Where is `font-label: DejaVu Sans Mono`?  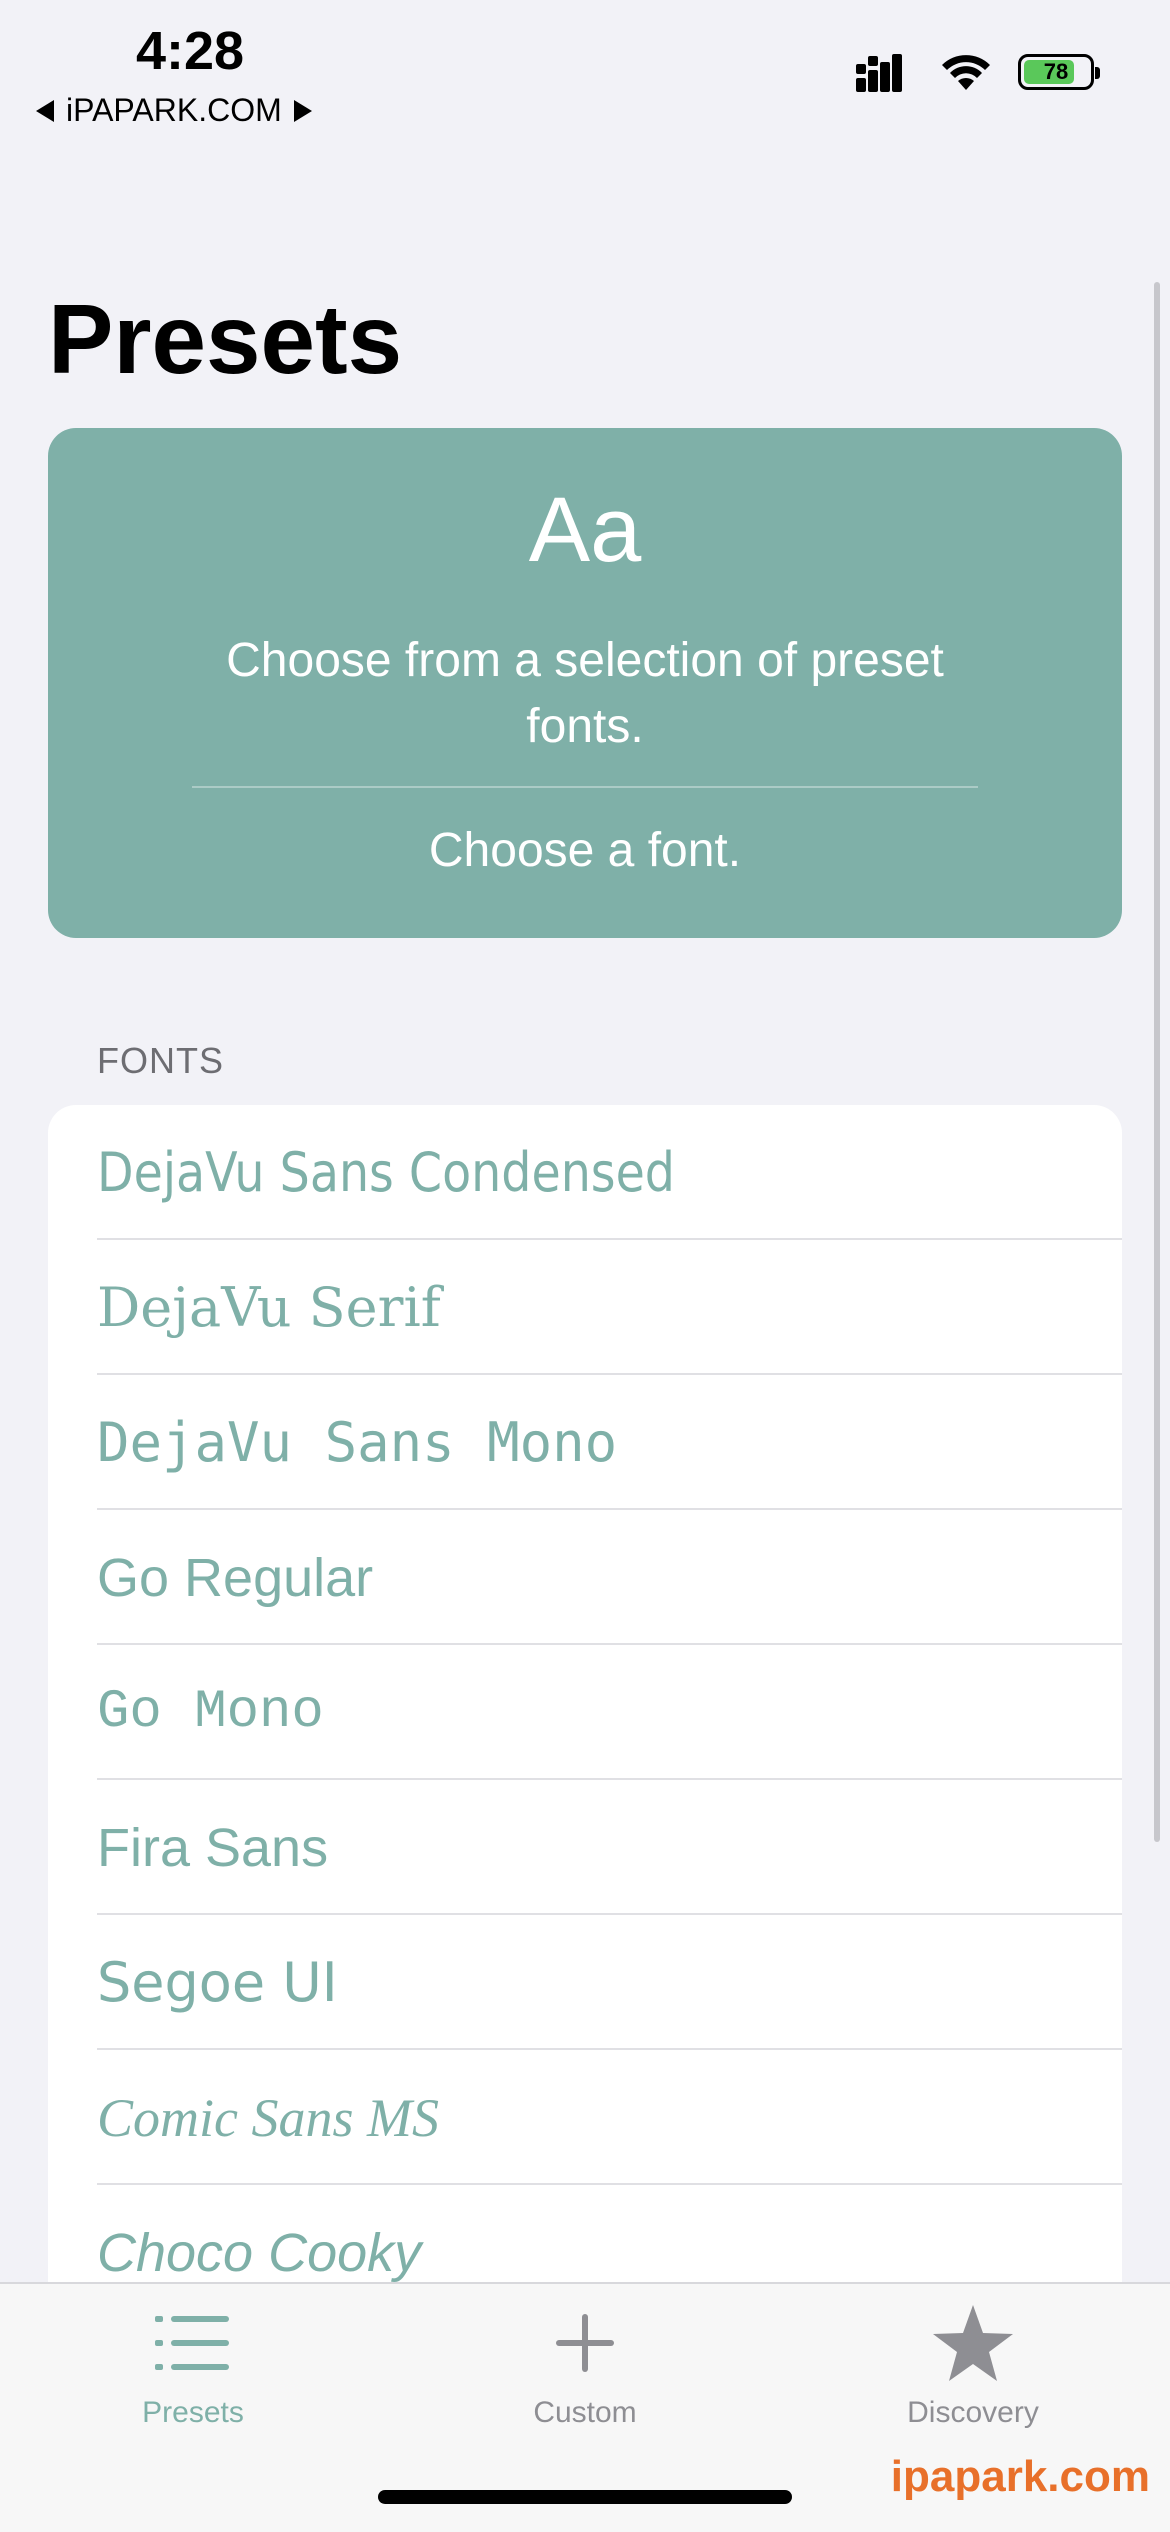
font-label: DejaVu Sans Mono is located at coordinates (357, 1442).